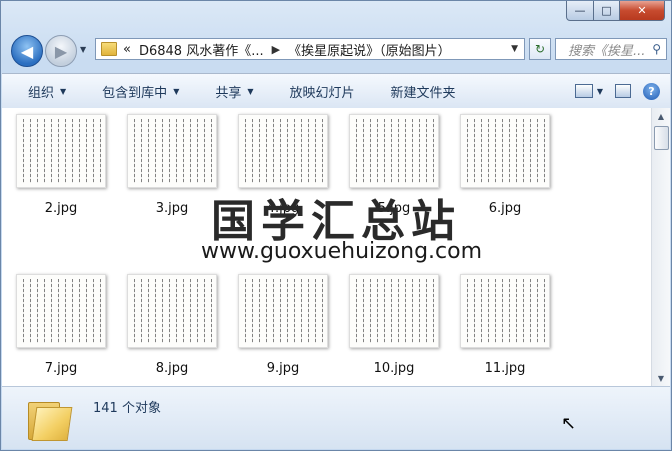  I want to click on slideshow-button: 放映幻灯片, so click(314, 91).